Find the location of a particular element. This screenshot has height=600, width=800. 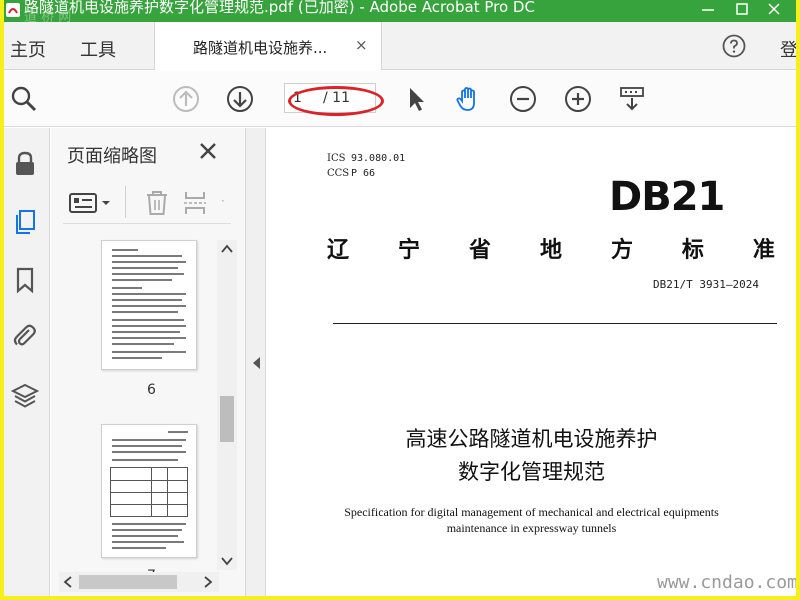

collapse-panel-icon is located at coordinates (256, 363).